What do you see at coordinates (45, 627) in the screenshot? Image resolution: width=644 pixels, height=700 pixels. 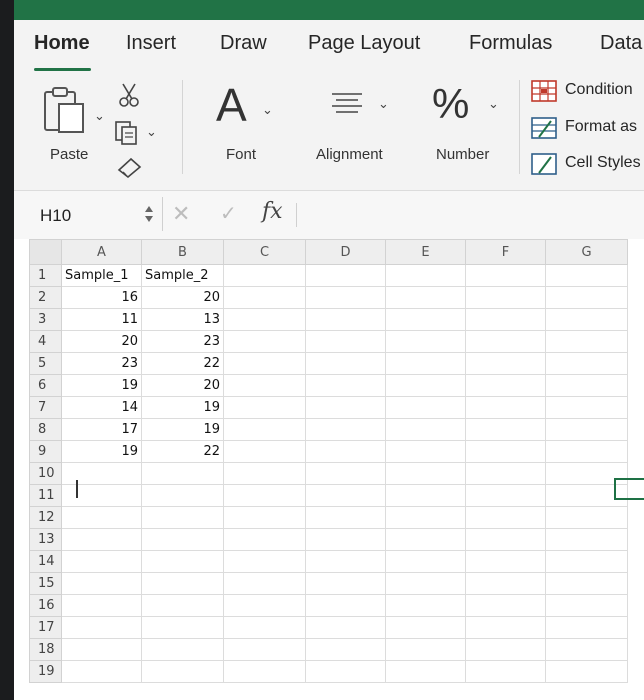 I see `row-header: 17` at bounding box center [45, 627].